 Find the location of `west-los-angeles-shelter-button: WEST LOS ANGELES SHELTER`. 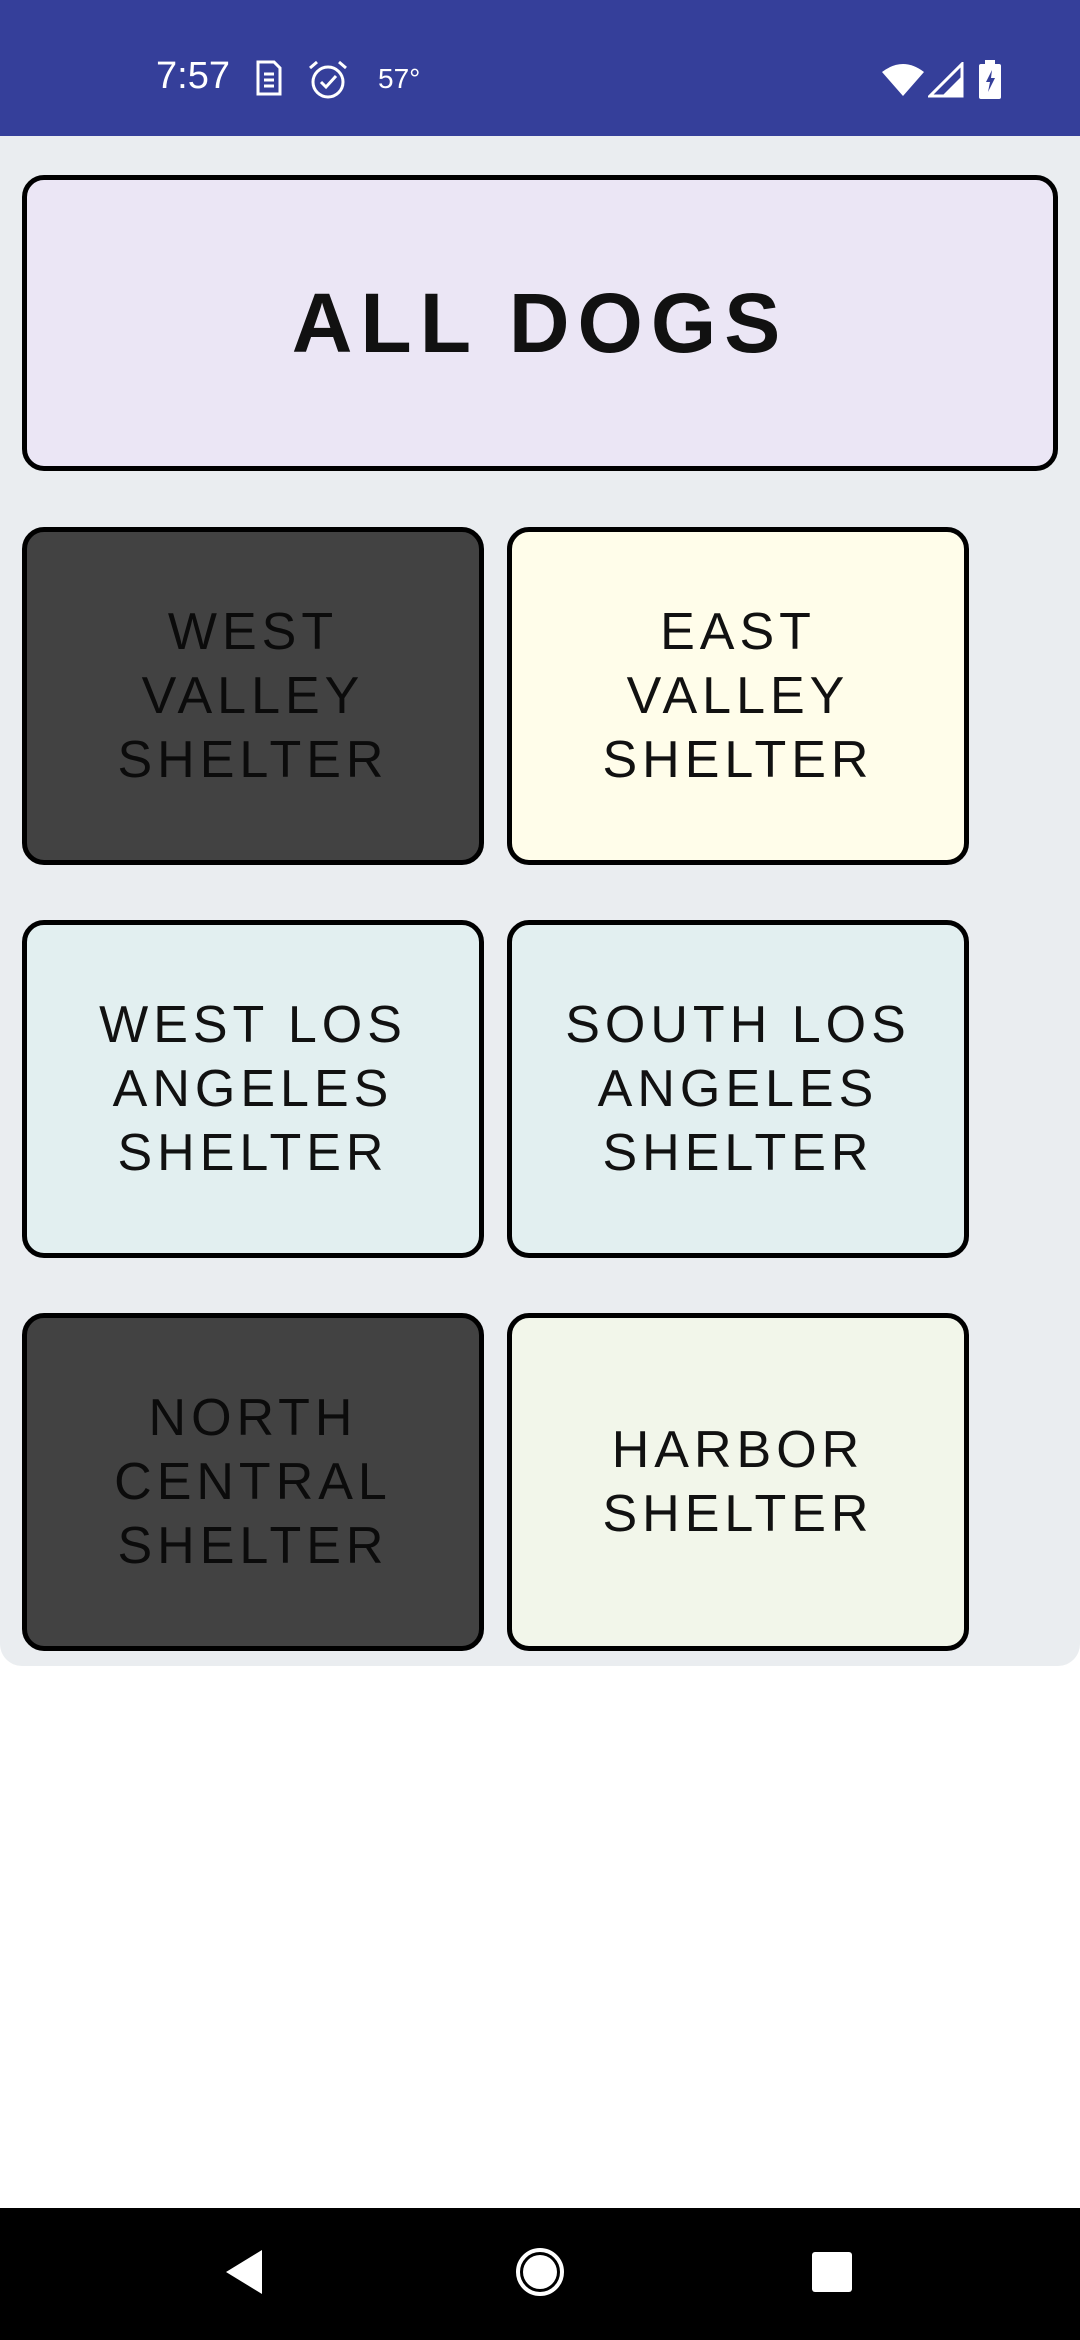

west-los-angeles-shelter-button: WEST LOS ANGELES SHELTER is located at coordinates (253, 1089).